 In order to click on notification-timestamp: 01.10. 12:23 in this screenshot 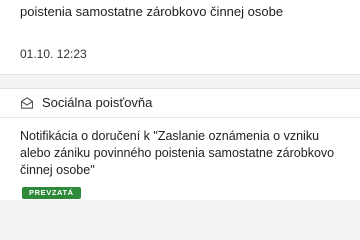, I will do `click(53, 54)`.